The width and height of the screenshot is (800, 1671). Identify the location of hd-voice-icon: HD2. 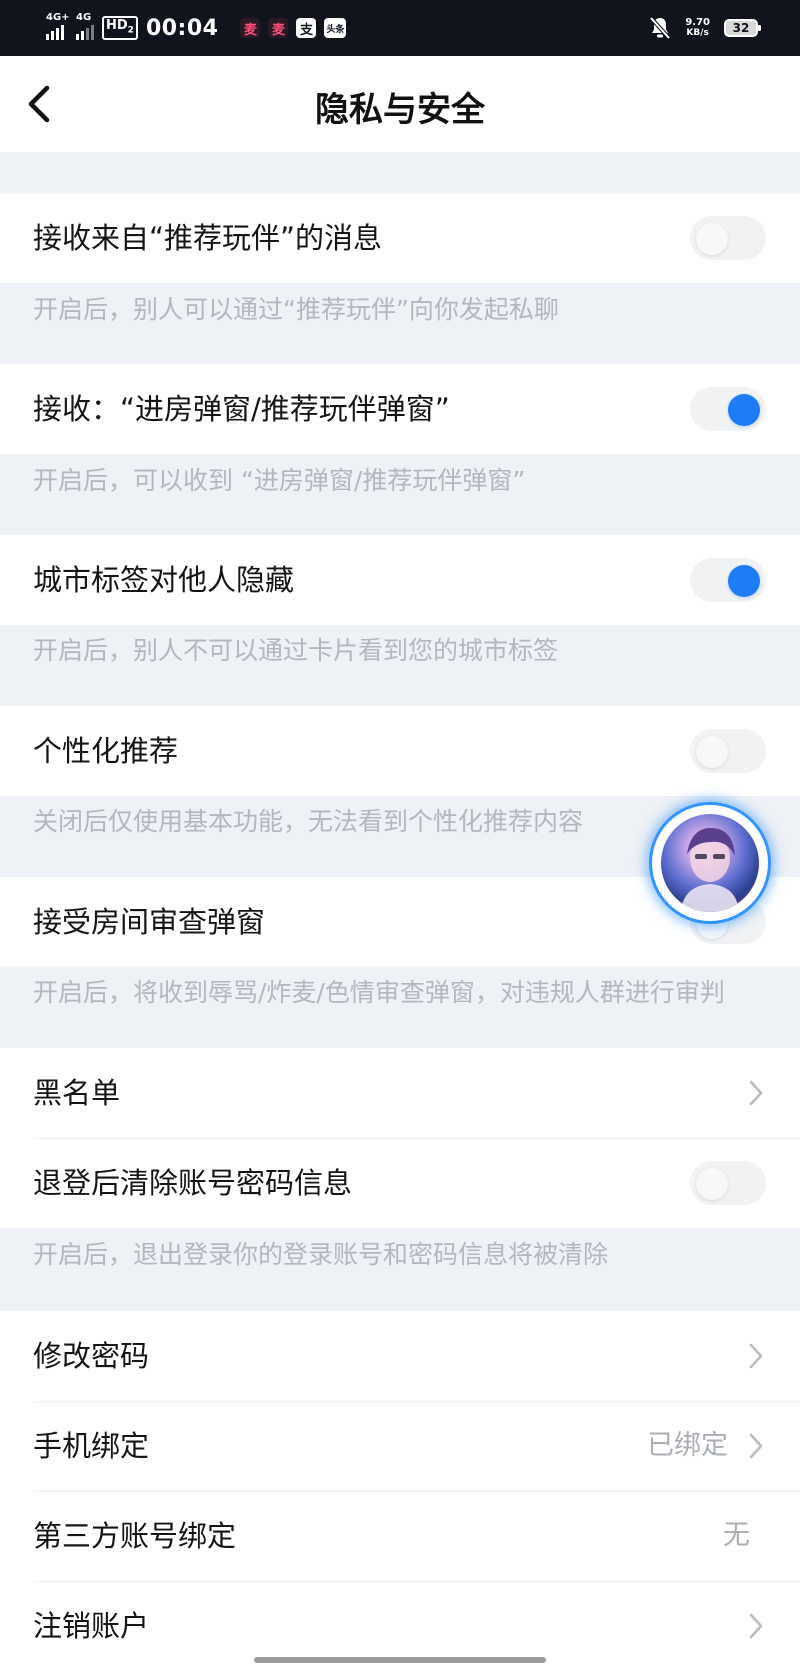
(120, 28).